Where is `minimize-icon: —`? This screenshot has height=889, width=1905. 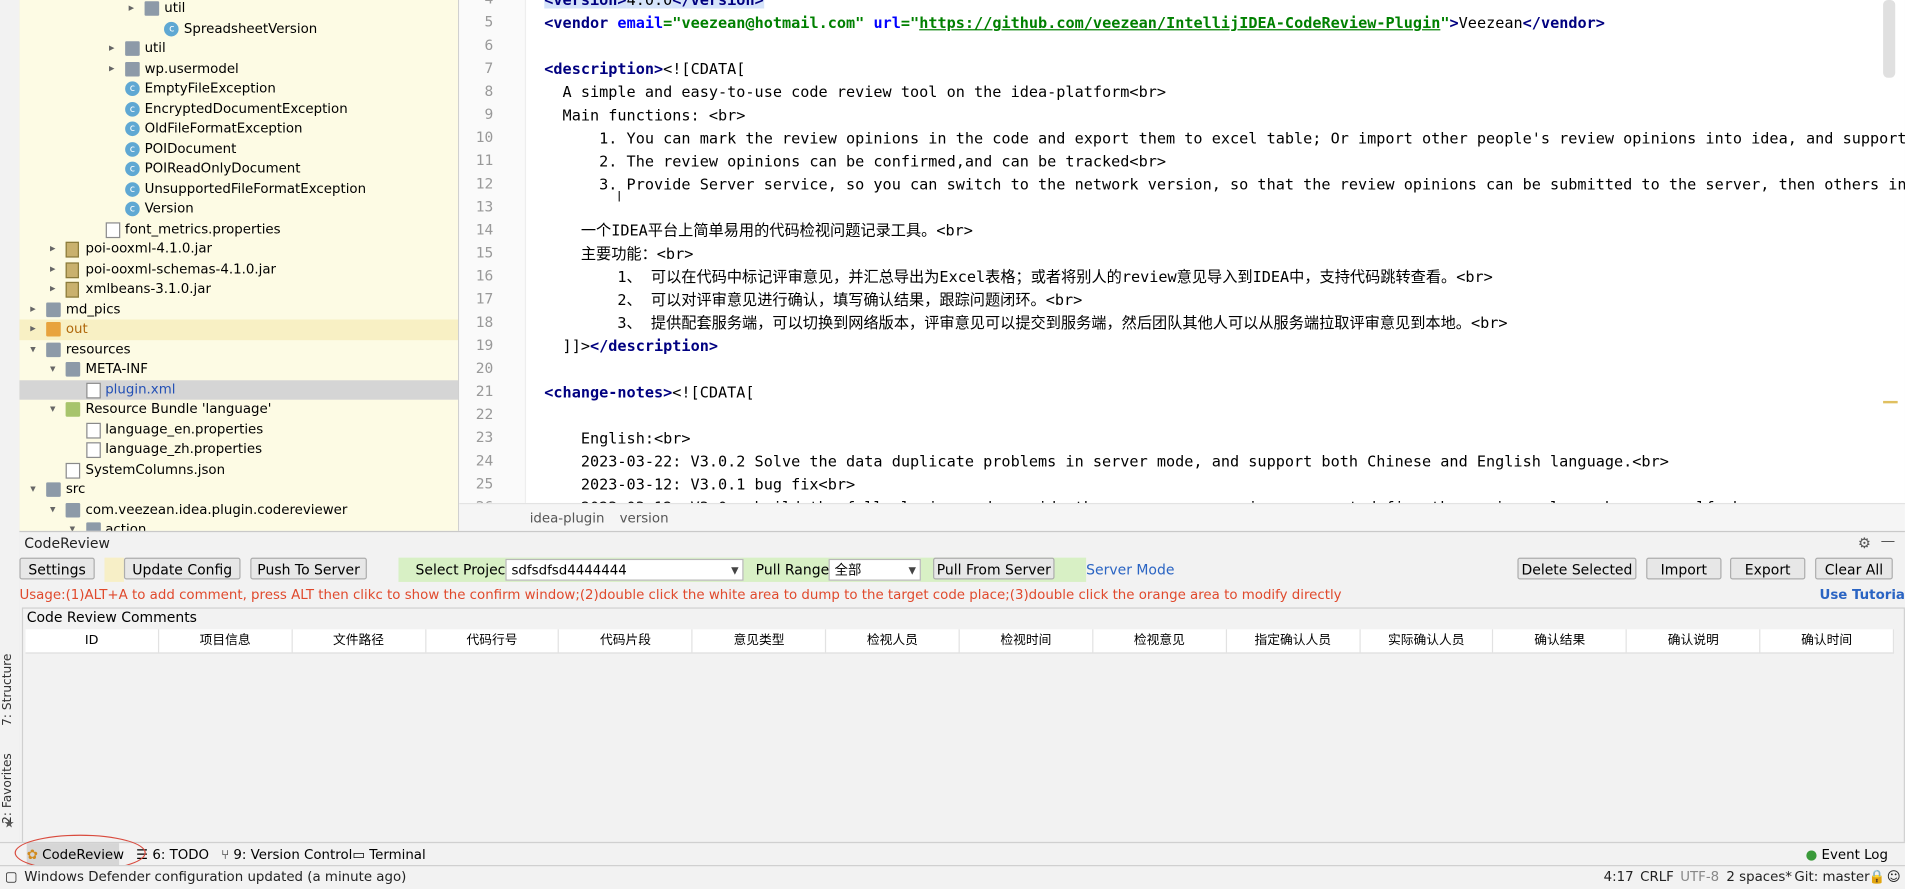 minimize-icon: — is located at coordinates (1888, 540).